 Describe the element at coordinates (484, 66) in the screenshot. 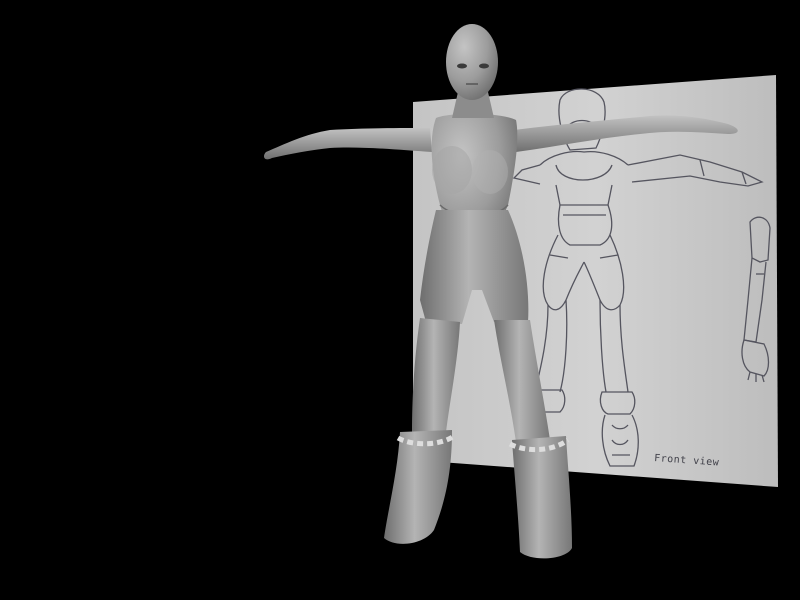

I see `model-eye-right` at that location.